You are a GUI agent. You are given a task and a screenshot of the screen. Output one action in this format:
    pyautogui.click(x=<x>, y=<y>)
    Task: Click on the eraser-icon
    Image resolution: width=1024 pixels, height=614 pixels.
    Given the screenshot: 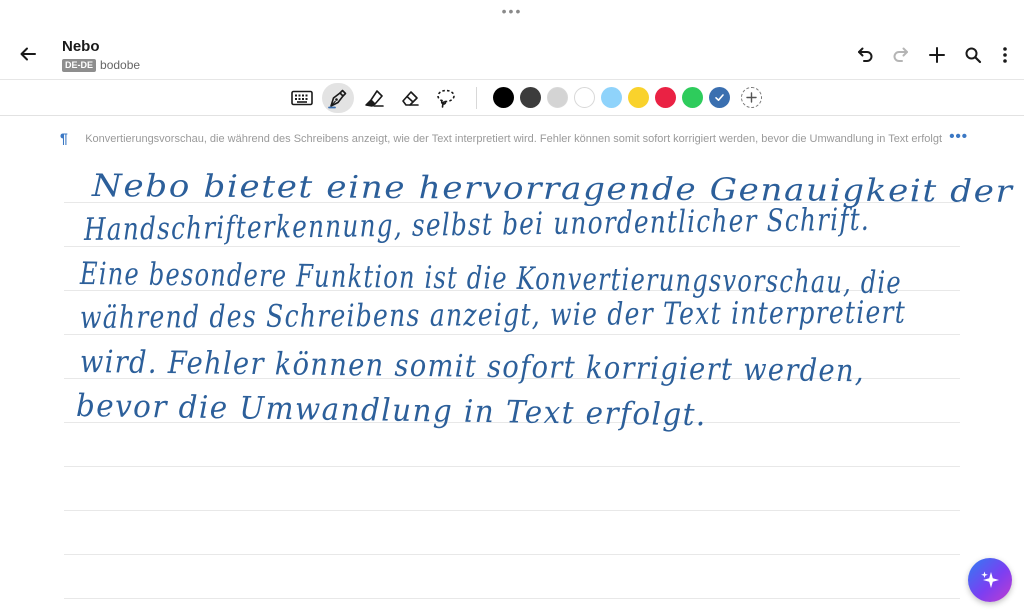 What is the action you would take?
    pyautogui.click(x=410, y=98)
    